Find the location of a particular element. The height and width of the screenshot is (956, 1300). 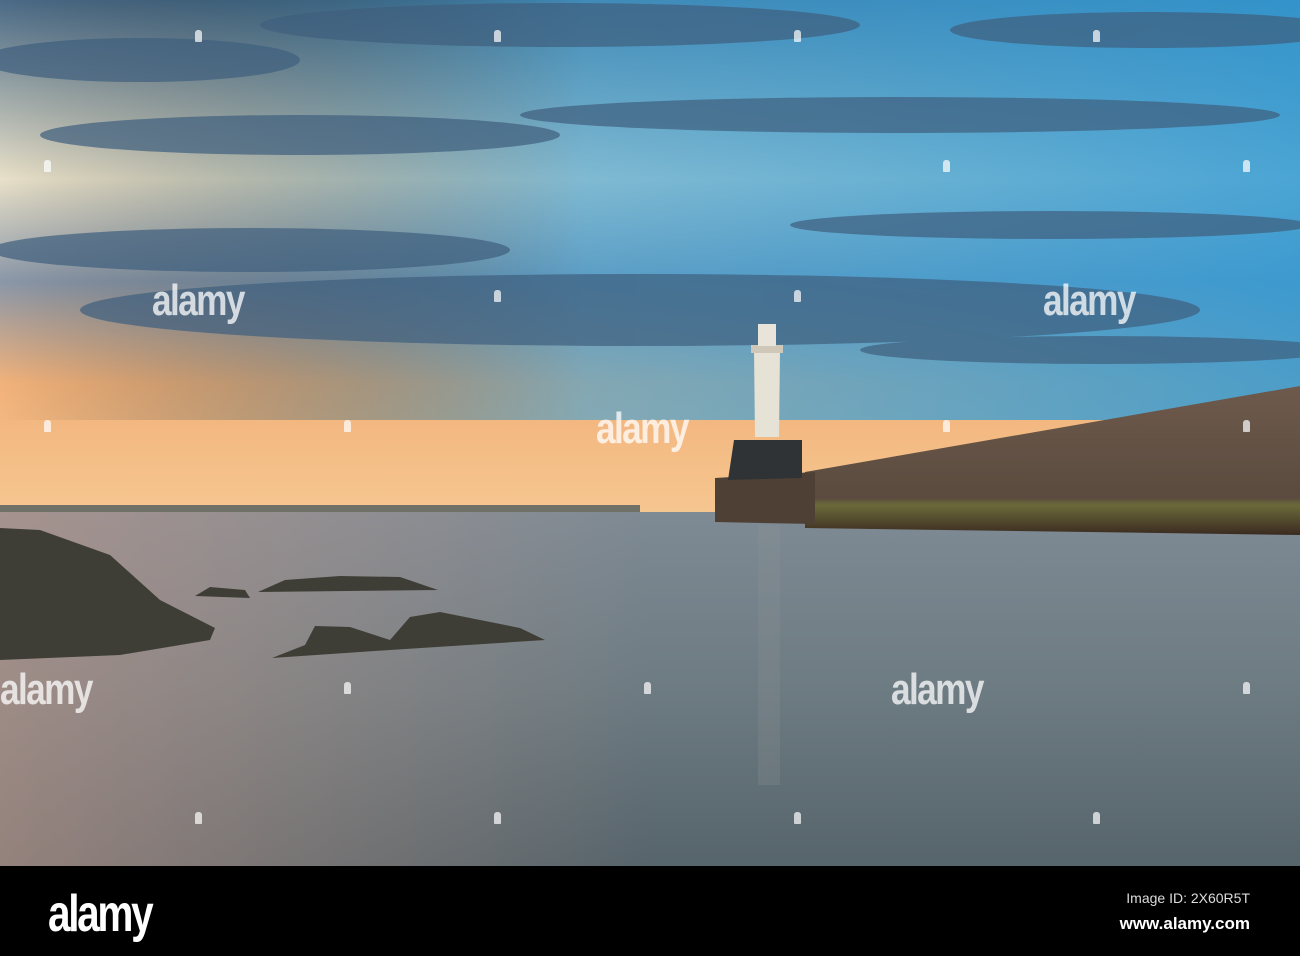

alamy-logo: alamy is located at coordinates (101, 914).